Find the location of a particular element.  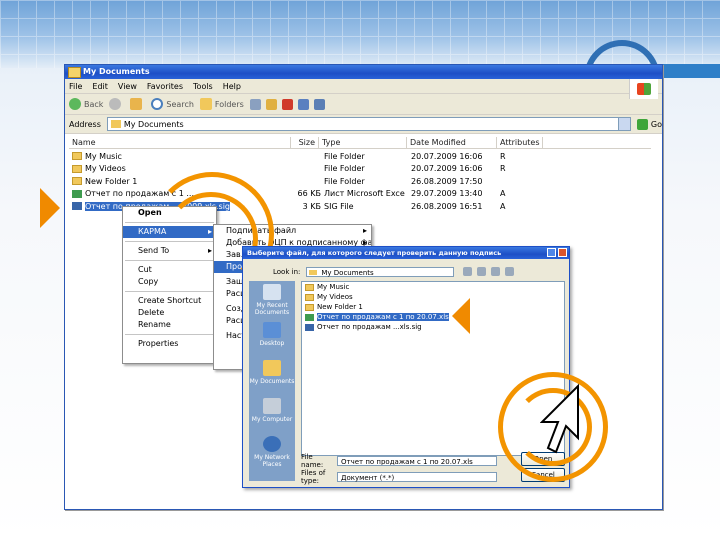

view-menu-icon is located at coordinates (509, 271).